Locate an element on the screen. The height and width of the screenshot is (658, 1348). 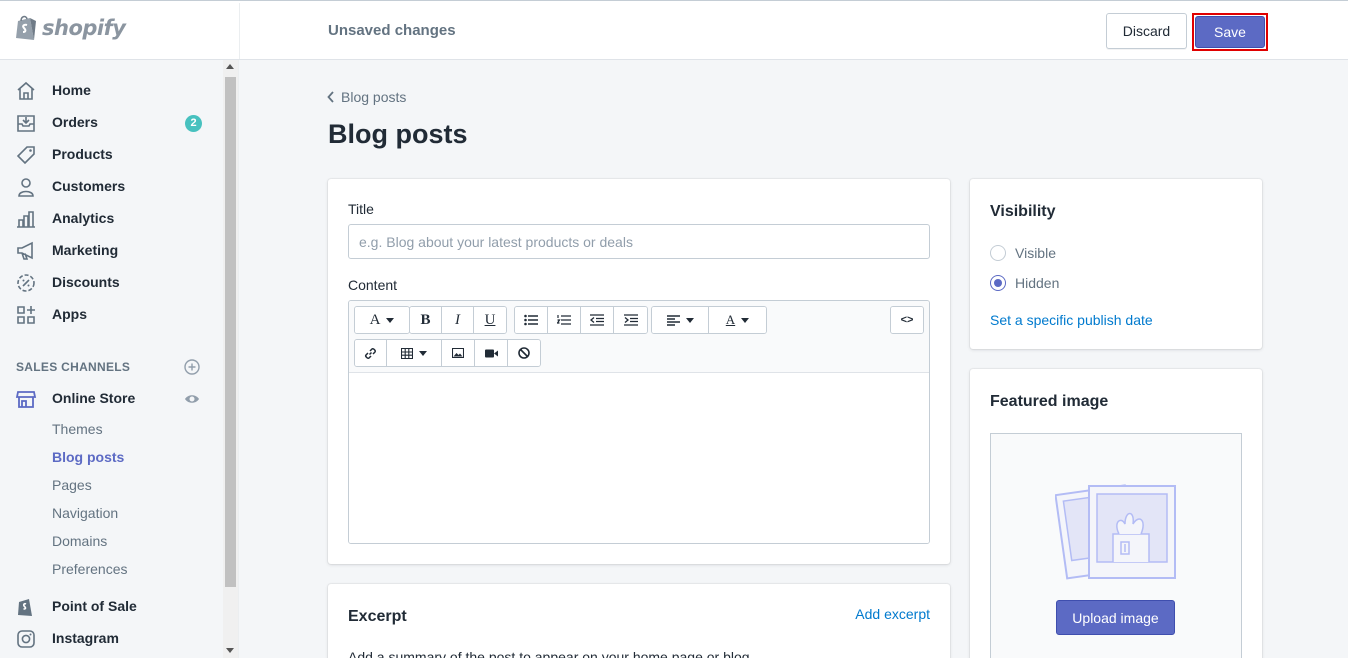
numbered-list-button is located at coordinates (564, 320).